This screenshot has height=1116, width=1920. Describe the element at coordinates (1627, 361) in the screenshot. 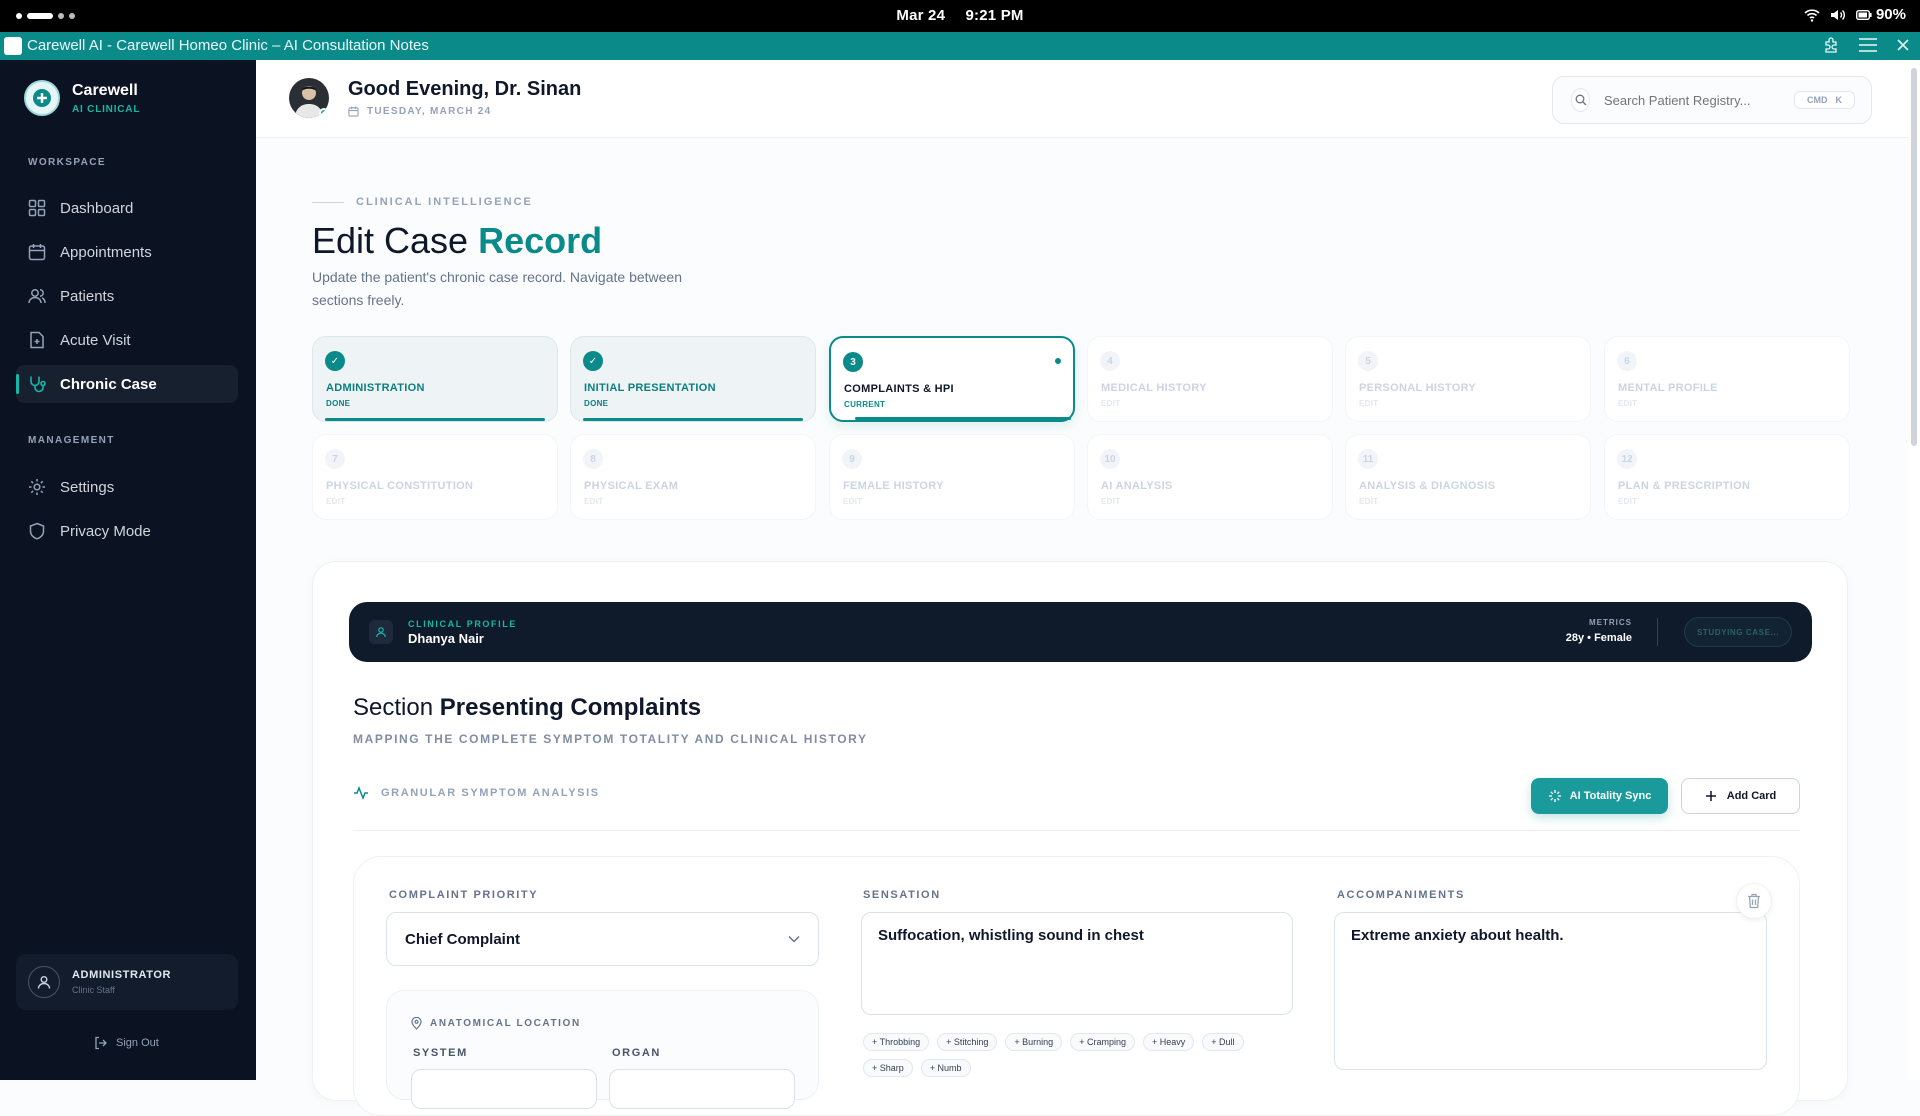

I see `step-number: 6` at that location.